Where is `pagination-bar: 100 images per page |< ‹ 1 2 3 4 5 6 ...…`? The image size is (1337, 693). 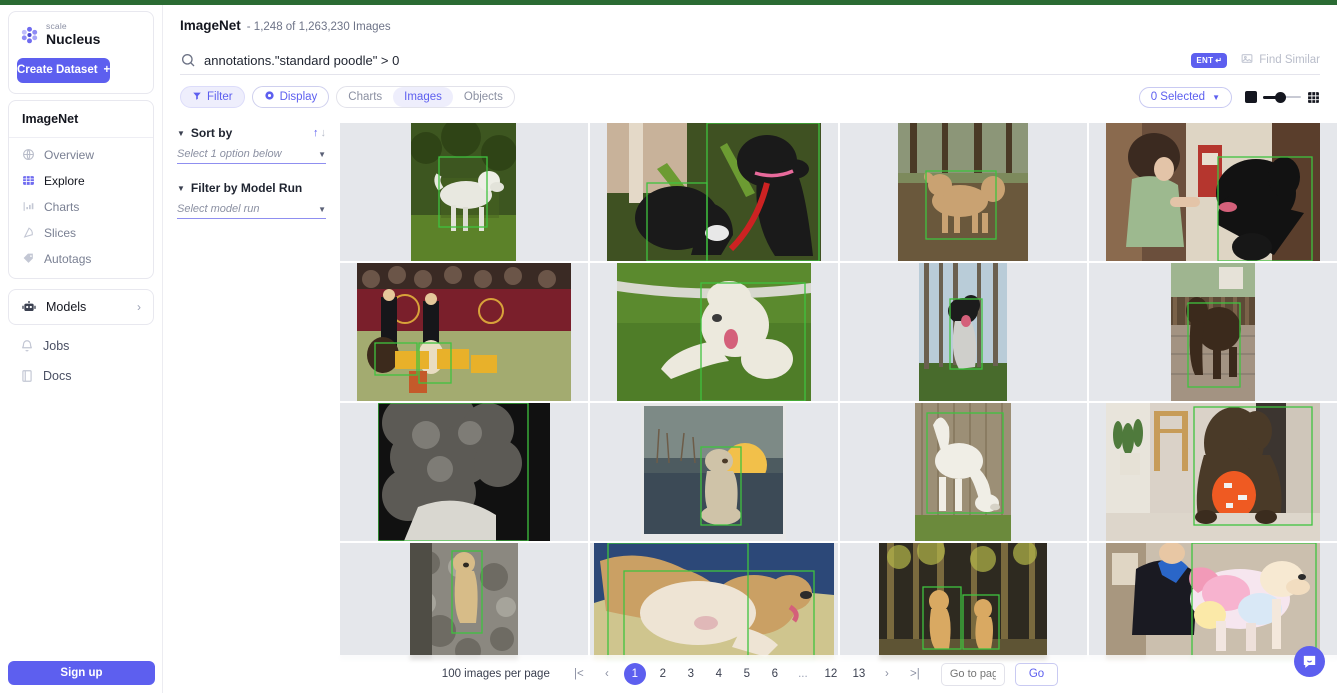
pagination-bar: 100 images per page |< ‹ 1 2 3 4 5 6 ...… is located at coordinates (750, 674).